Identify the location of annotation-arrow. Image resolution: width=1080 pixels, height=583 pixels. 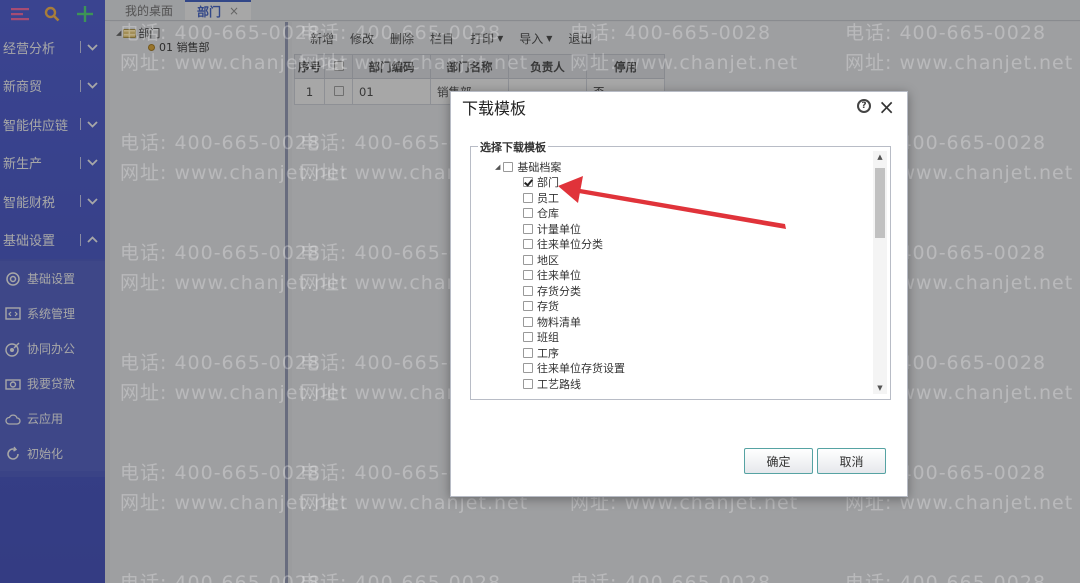
(672, 202).